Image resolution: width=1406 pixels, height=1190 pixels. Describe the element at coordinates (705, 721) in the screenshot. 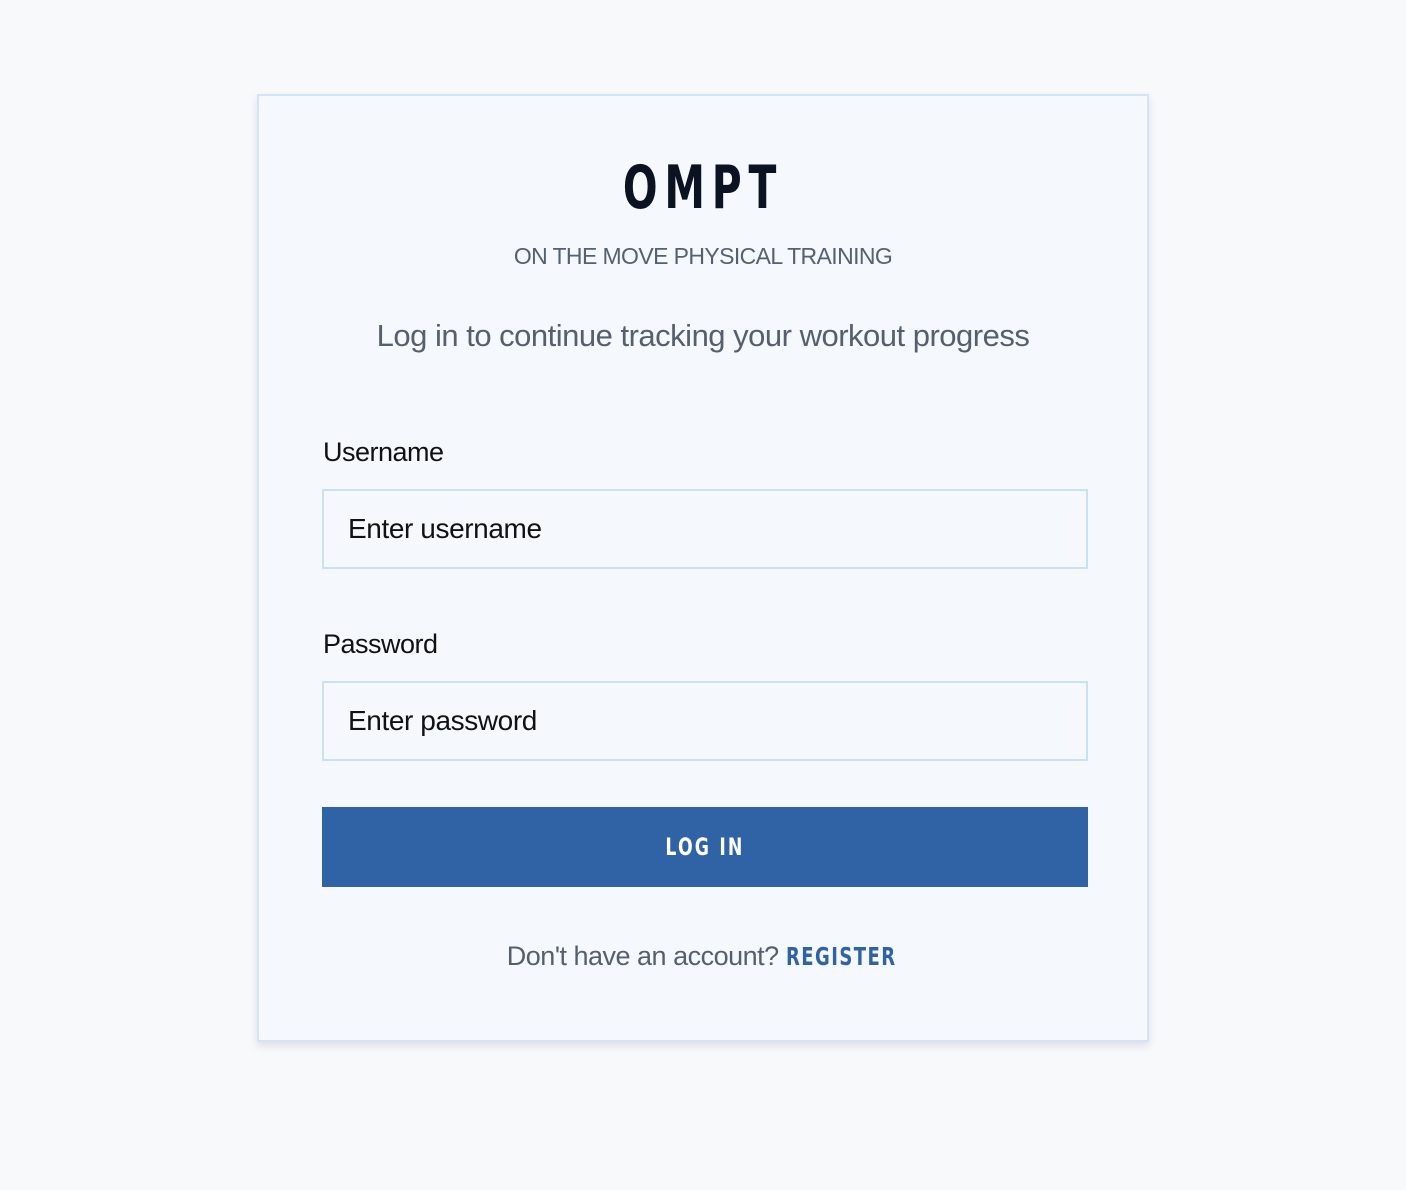

I see `password-input` at that location.